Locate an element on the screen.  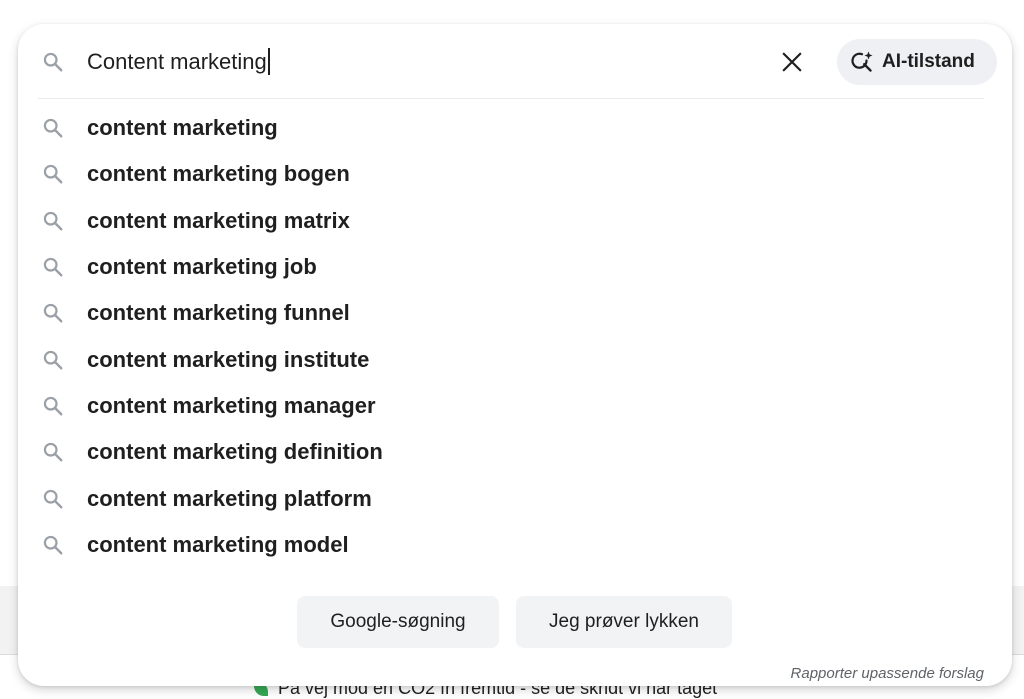
feeling-lucky-button: Jeg prøver lykken is located at coordinates (624, 622).